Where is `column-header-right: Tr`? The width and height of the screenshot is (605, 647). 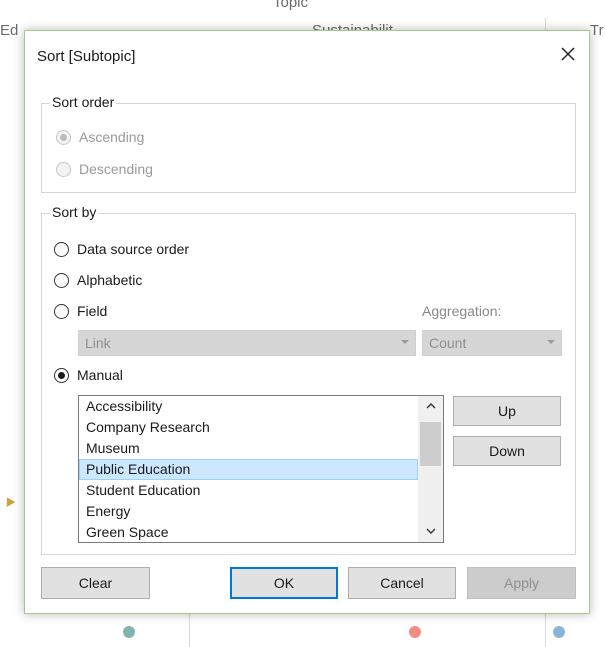 column-header-right: Tr is located at coordinates (597, 30).